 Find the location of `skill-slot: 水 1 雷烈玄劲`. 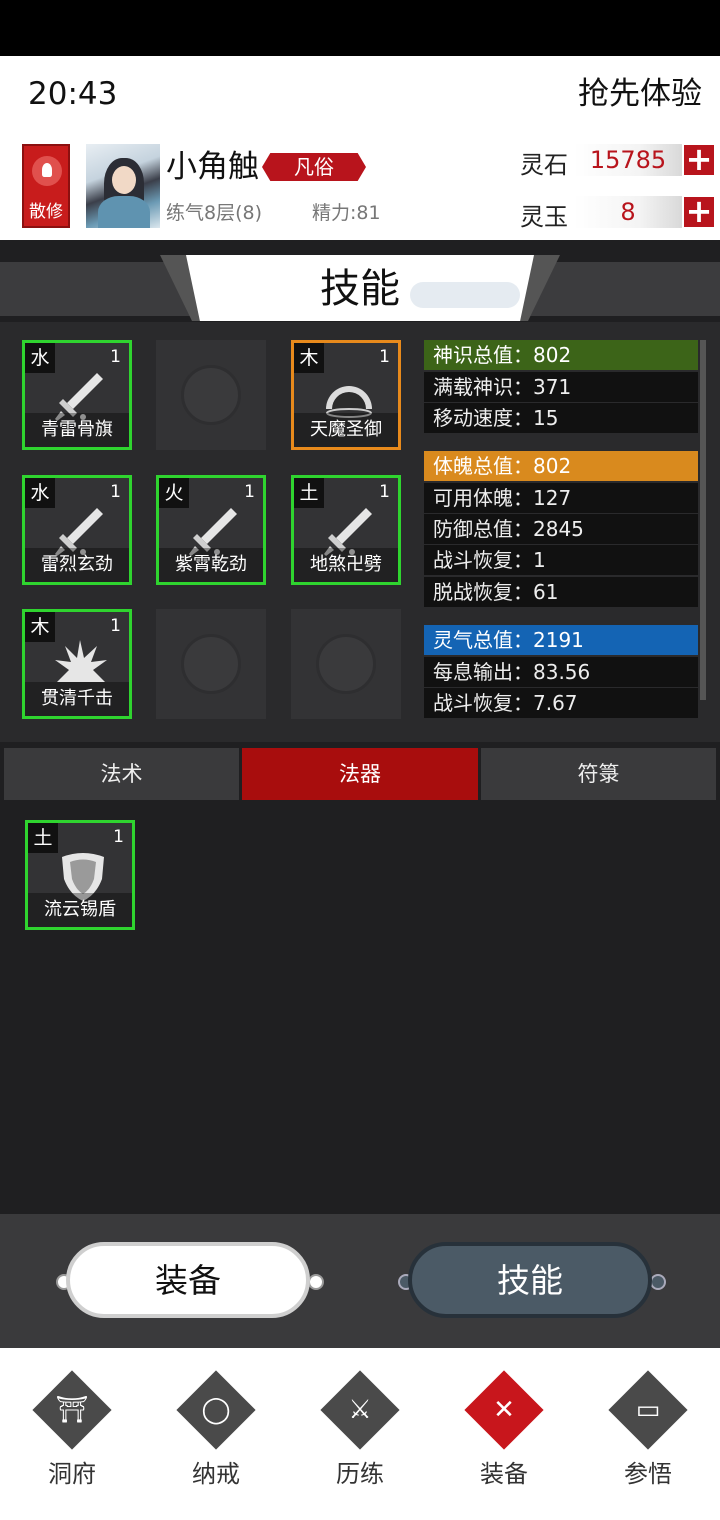

skill-slot: 水 1 雷烈玄劲 is located at coordinates (77, 530).